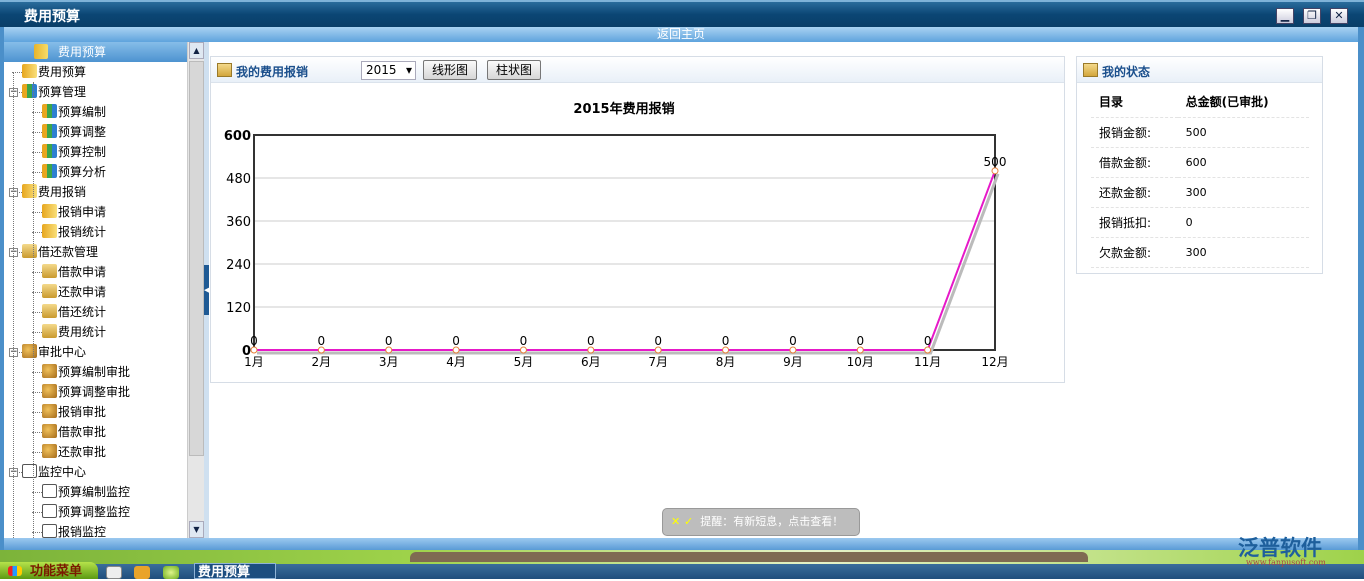 The height and width of the screenshot is (581, 1364). I want to click on toast-icons: ✕ ✓, so click(682, 521).